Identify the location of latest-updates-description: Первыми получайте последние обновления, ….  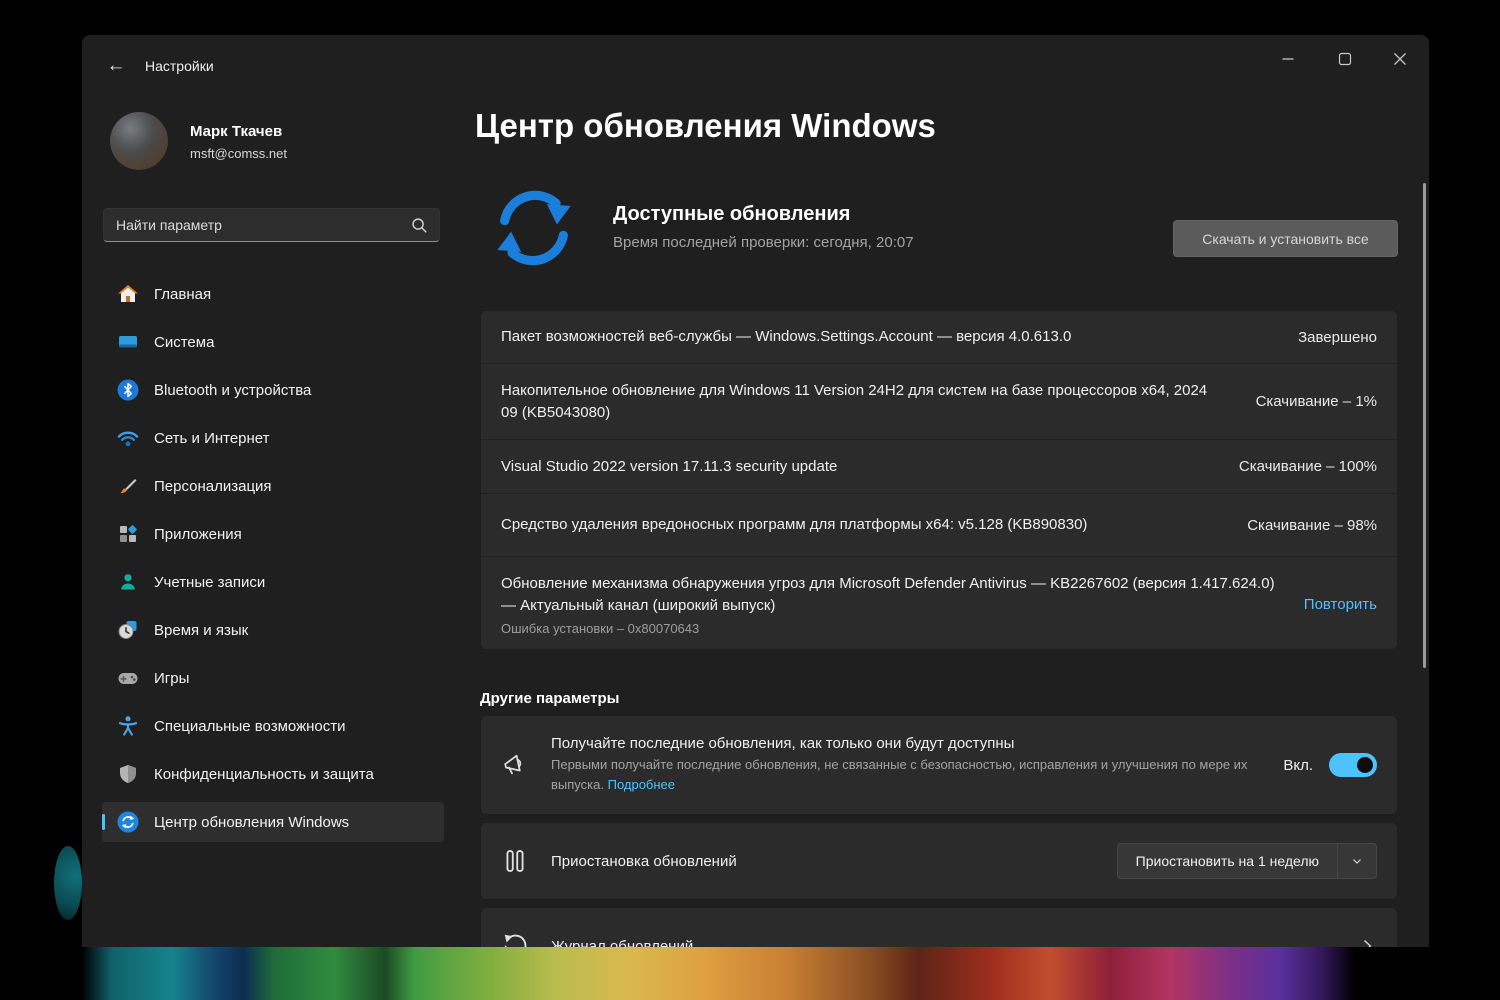
(899, 774).